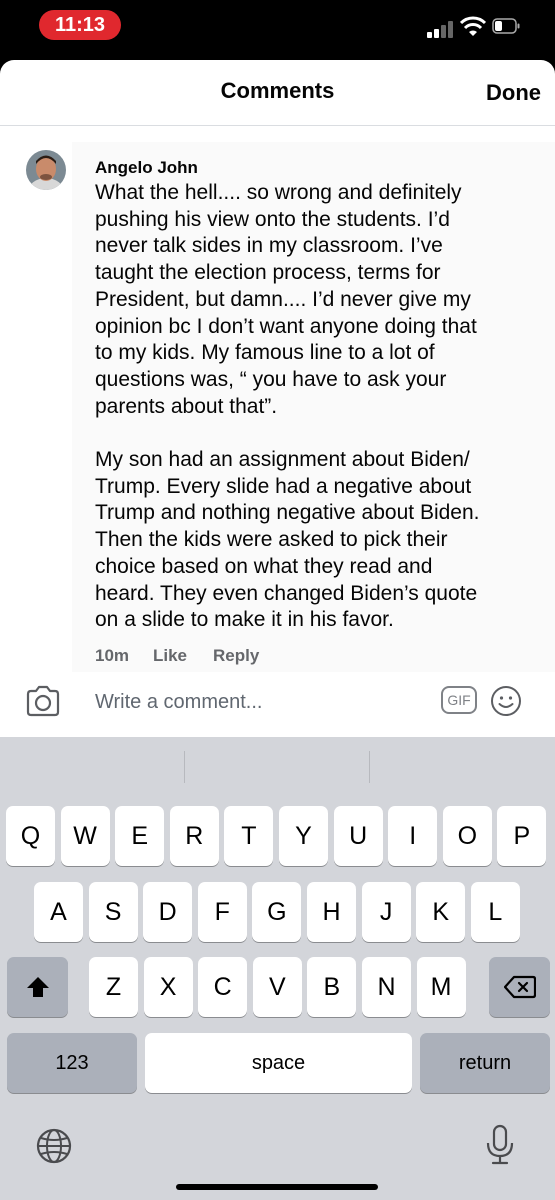  What do you see at coordinates (331, 912) in the screenshot?
I see `key-h: H` at bounding box center [331, 912].